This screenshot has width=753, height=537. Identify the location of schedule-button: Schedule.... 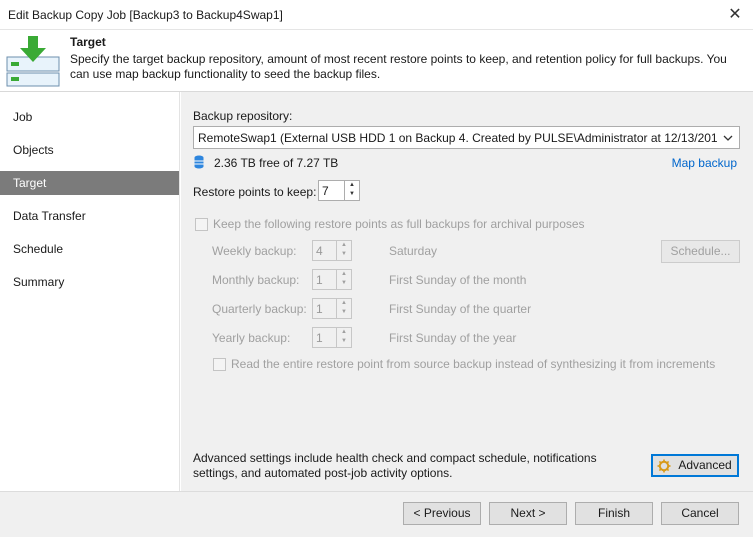
(700, 251).